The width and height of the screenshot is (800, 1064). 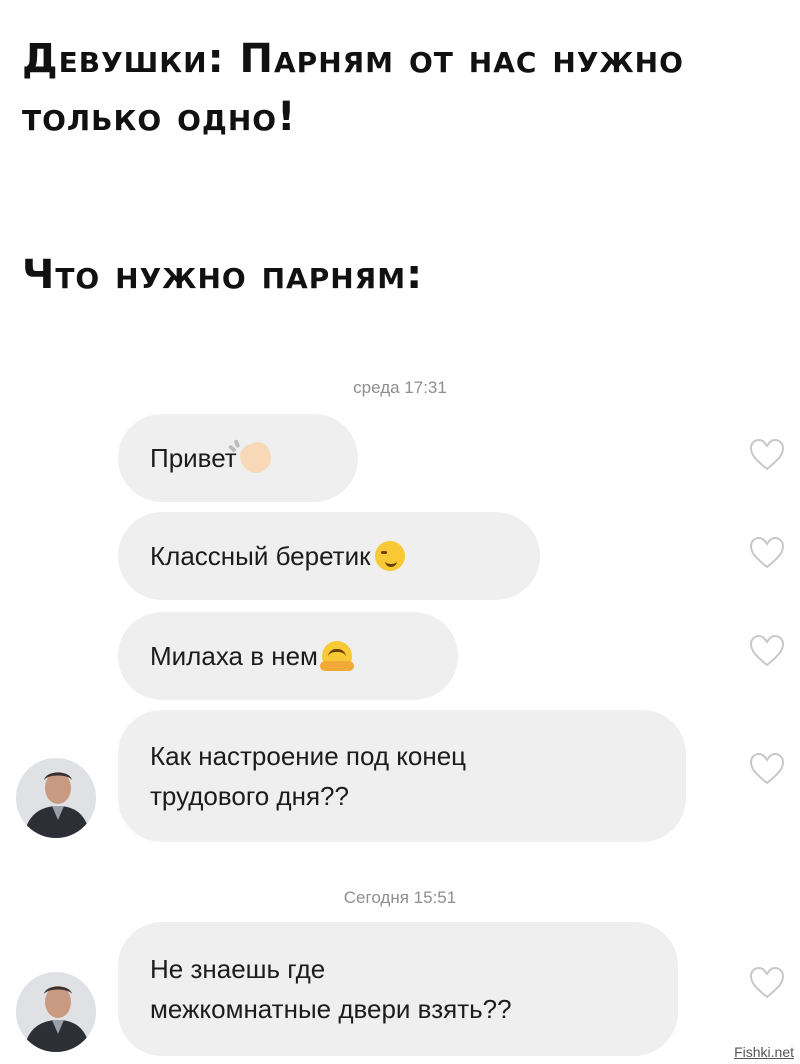 I want to click on site-watermark: Fishki.net, so click(x=764, y=1052).